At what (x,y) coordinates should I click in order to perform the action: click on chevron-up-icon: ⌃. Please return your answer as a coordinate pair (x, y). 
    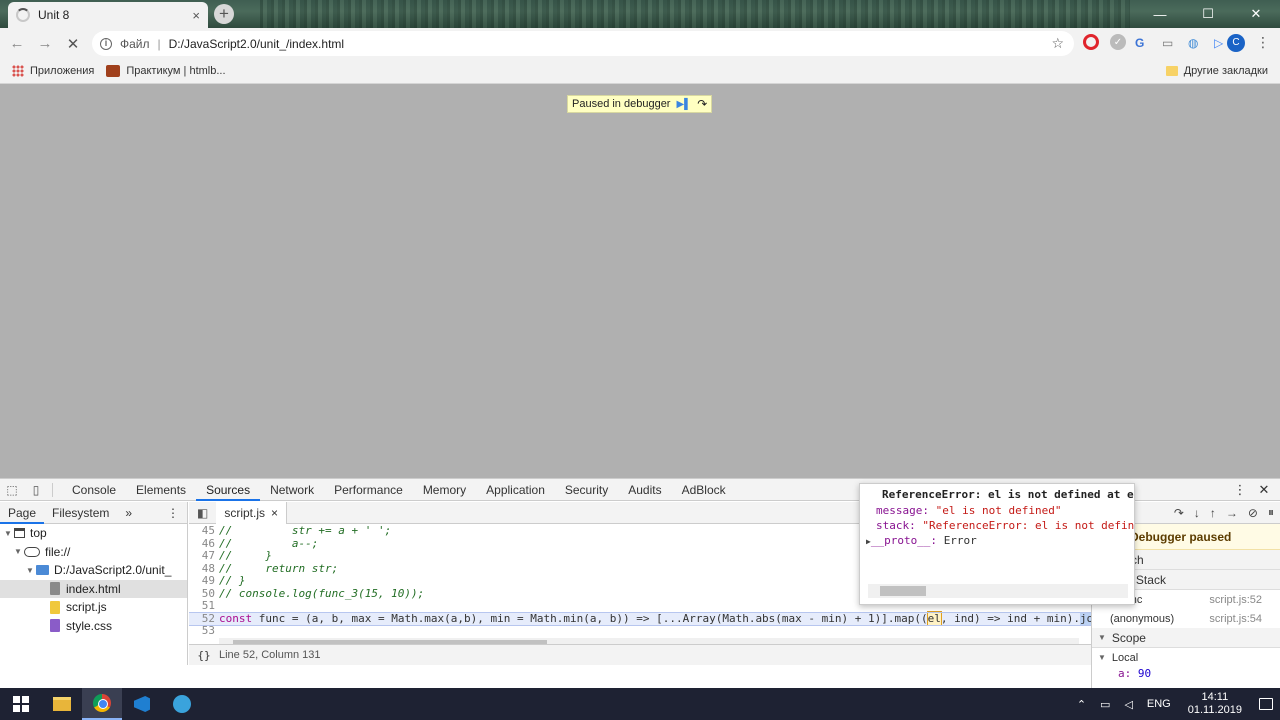
    Looking at the image, I should click on (1081, 704).